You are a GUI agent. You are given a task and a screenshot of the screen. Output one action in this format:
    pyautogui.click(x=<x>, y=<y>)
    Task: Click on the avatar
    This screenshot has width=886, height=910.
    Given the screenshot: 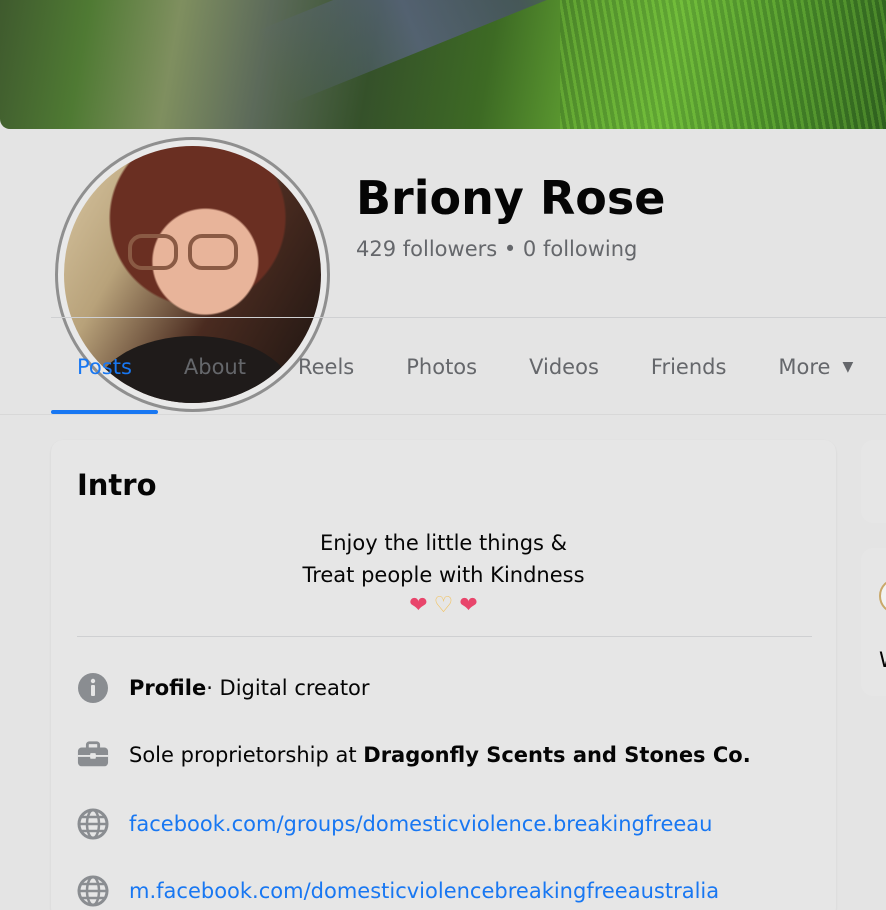 What is the action you would take?
    pyautogui.click(x=882, y=596)
    